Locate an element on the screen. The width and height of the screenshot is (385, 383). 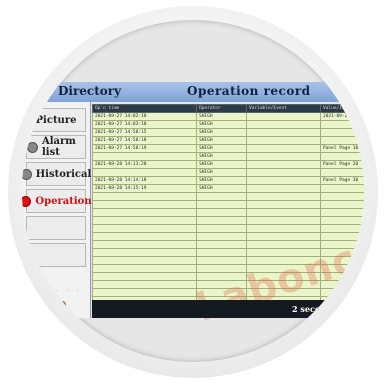
table-cell: Panel Page 10 is located at coordinates (342, 148).